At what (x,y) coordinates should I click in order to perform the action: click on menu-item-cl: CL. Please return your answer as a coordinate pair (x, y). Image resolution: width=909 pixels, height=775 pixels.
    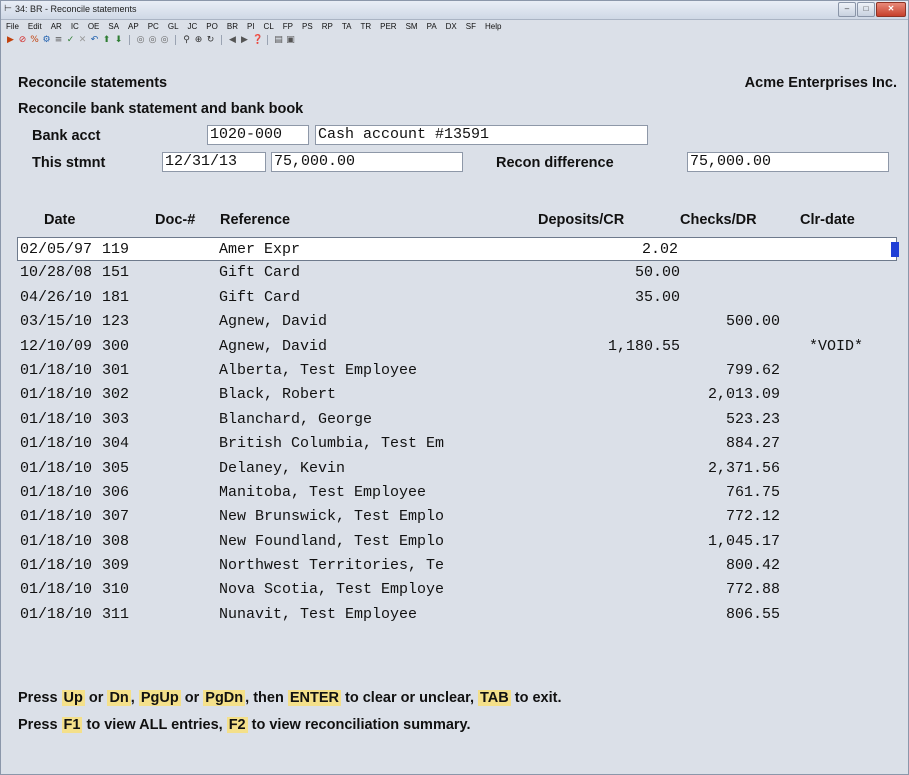
    Looking at the image, I should click on (269, 26).